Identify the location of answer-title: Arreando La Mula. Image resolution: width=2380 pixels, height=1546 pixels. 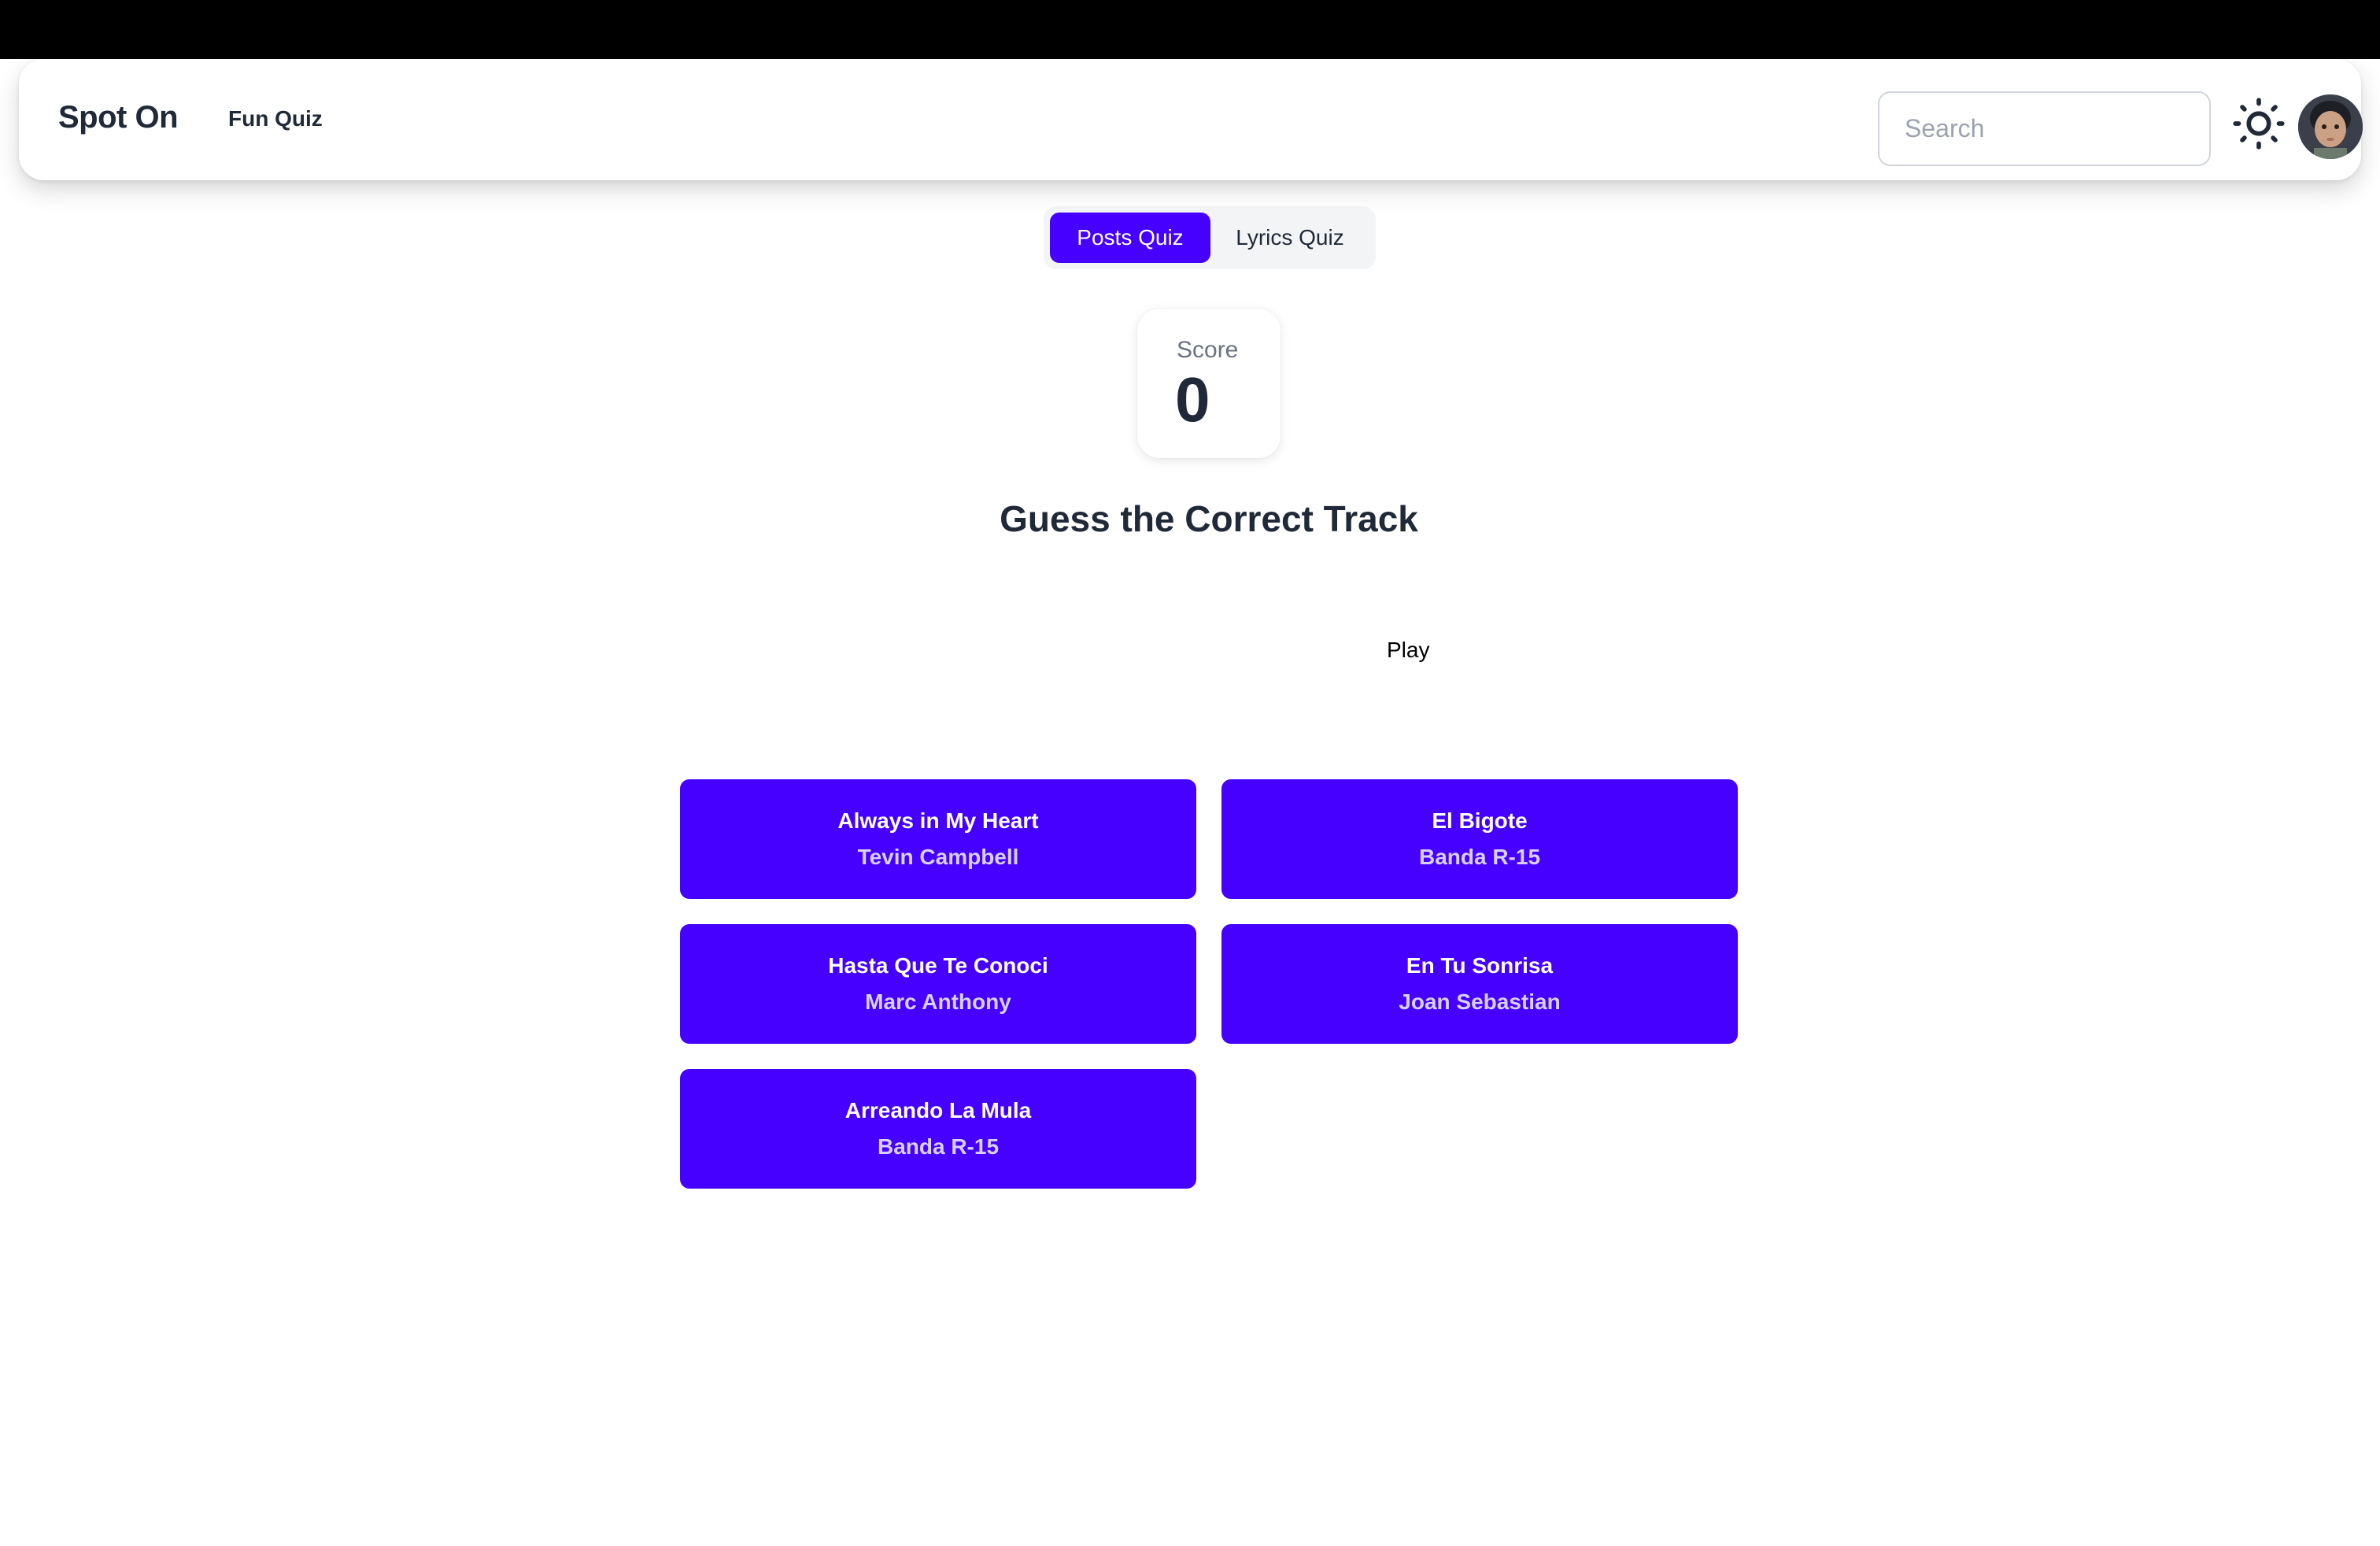
(938, 1110).